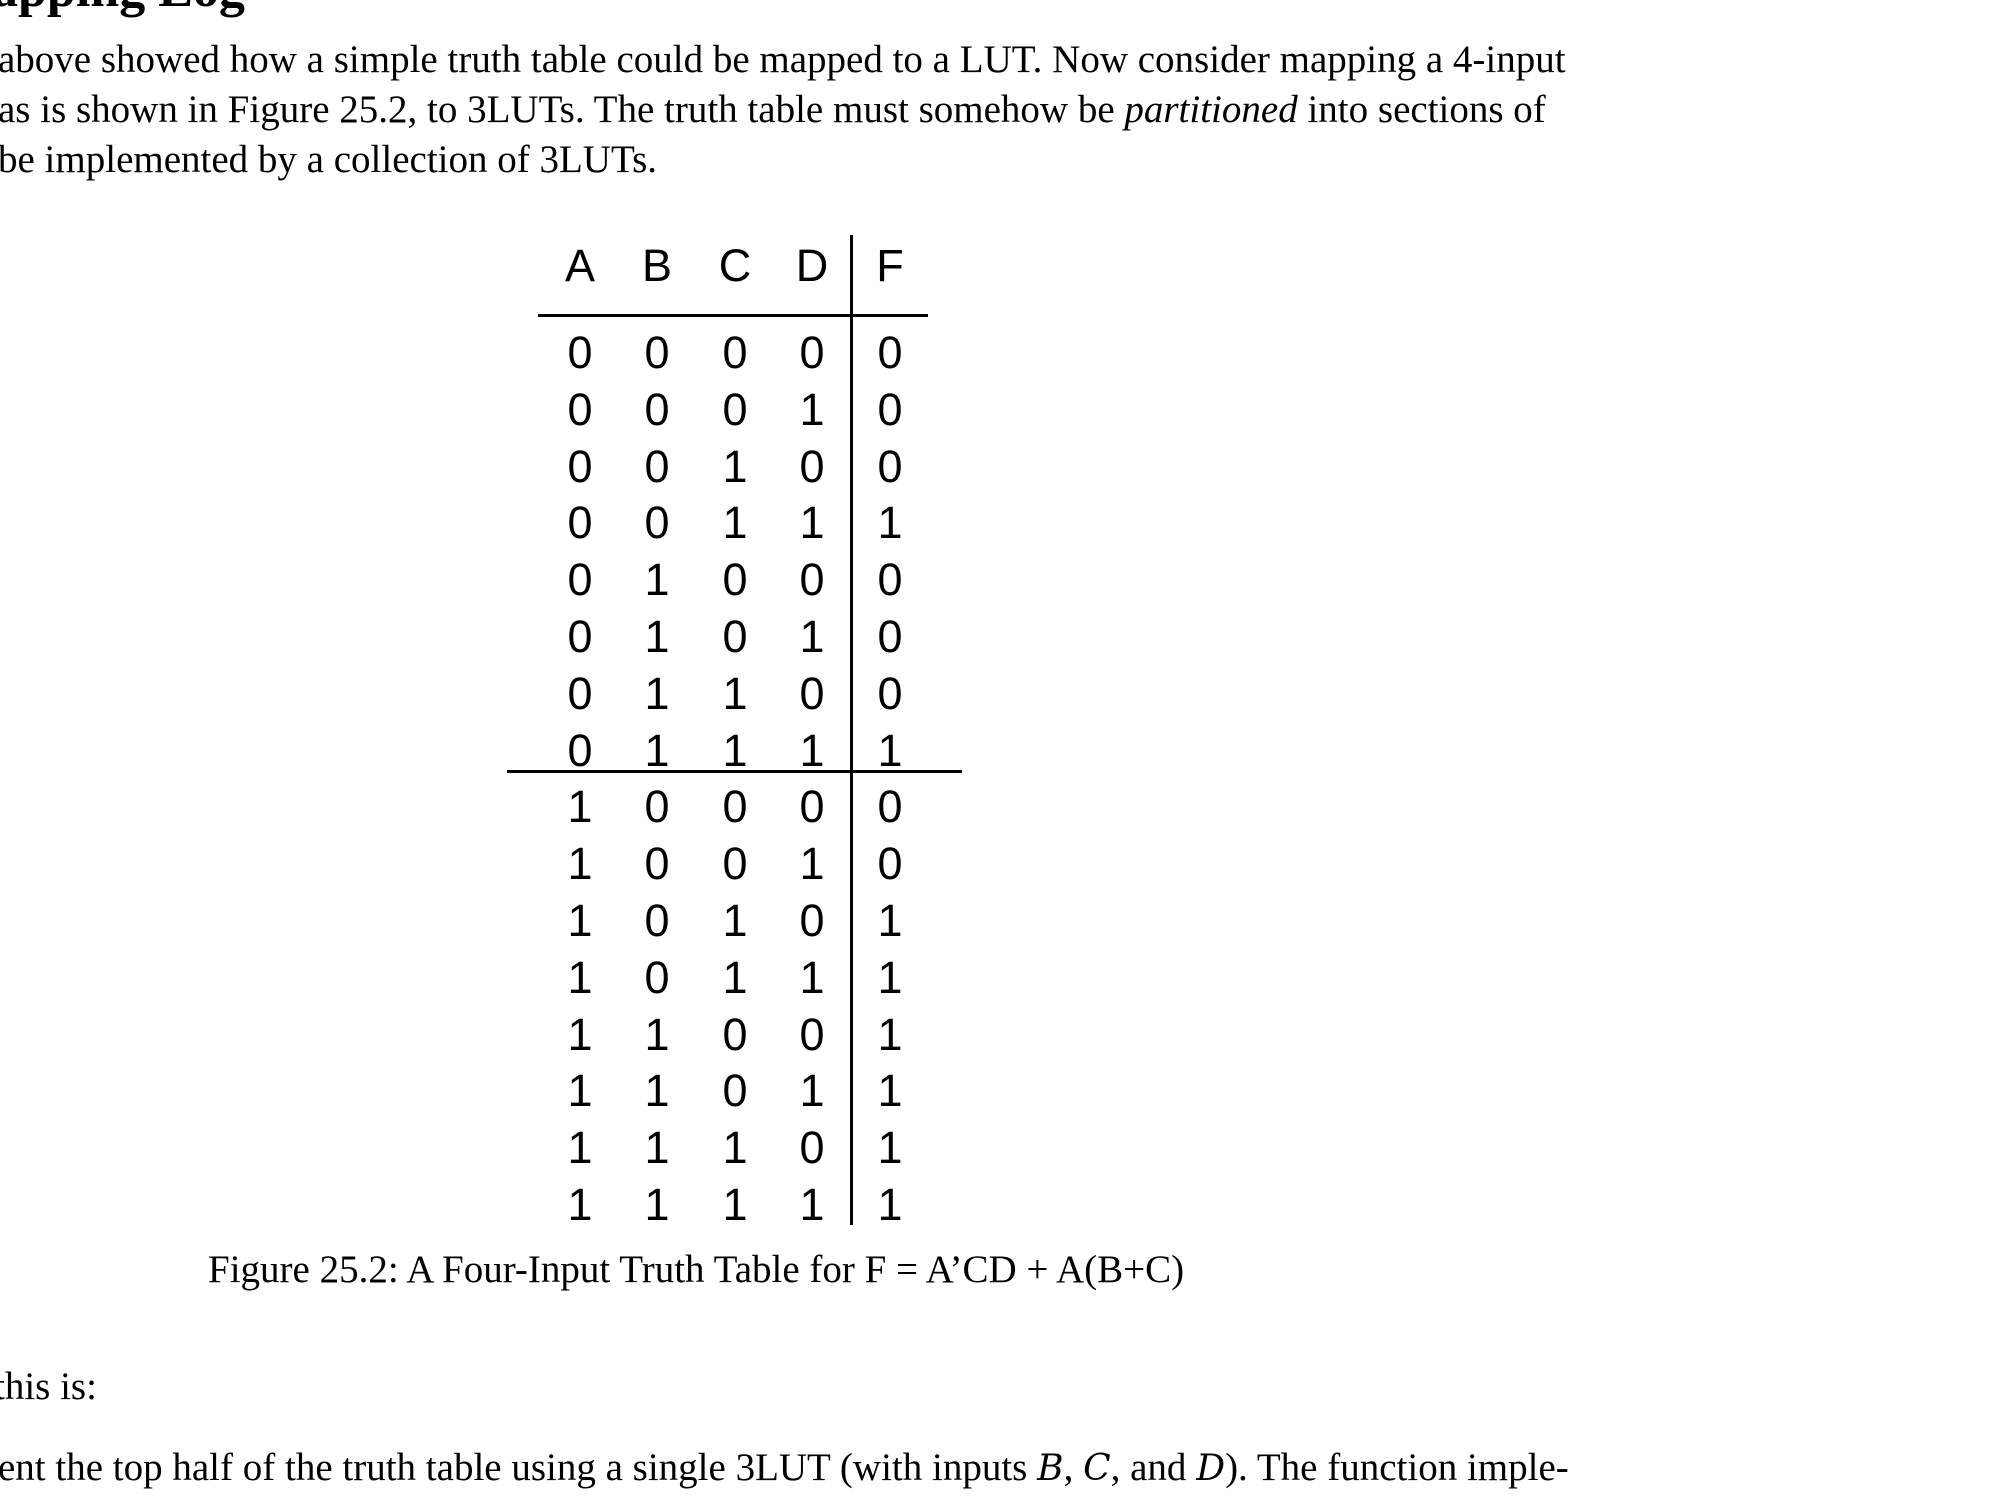 The image size is (2009, 1501). What do you see at coordinates (735, 750) in the screenshot?
I see `cell-row-8-c: 1` at bounding box center [735, 750].